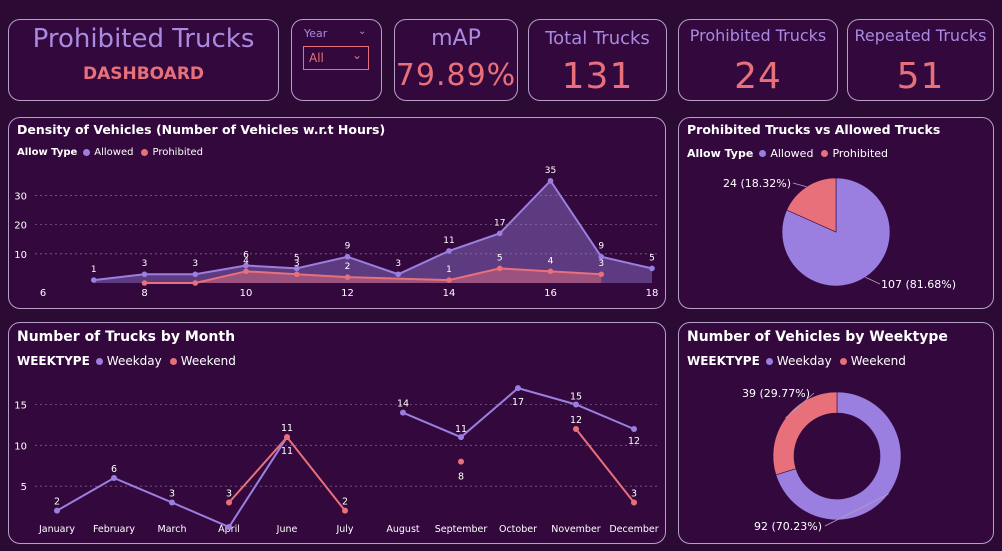  Describe the element at coordinates (550, 171) in the screenshot. I see `data-label: 35` at that location.